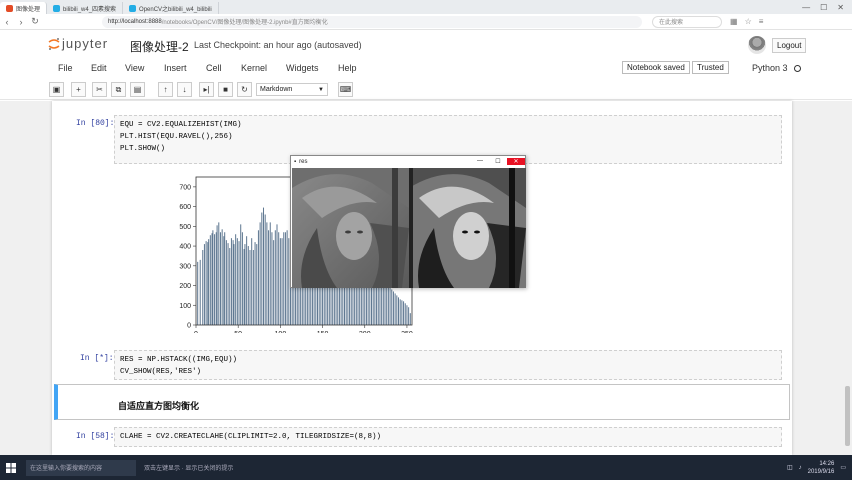  I want to click on notebook-saved-indicator: Notebook saved, so click(656, 67).